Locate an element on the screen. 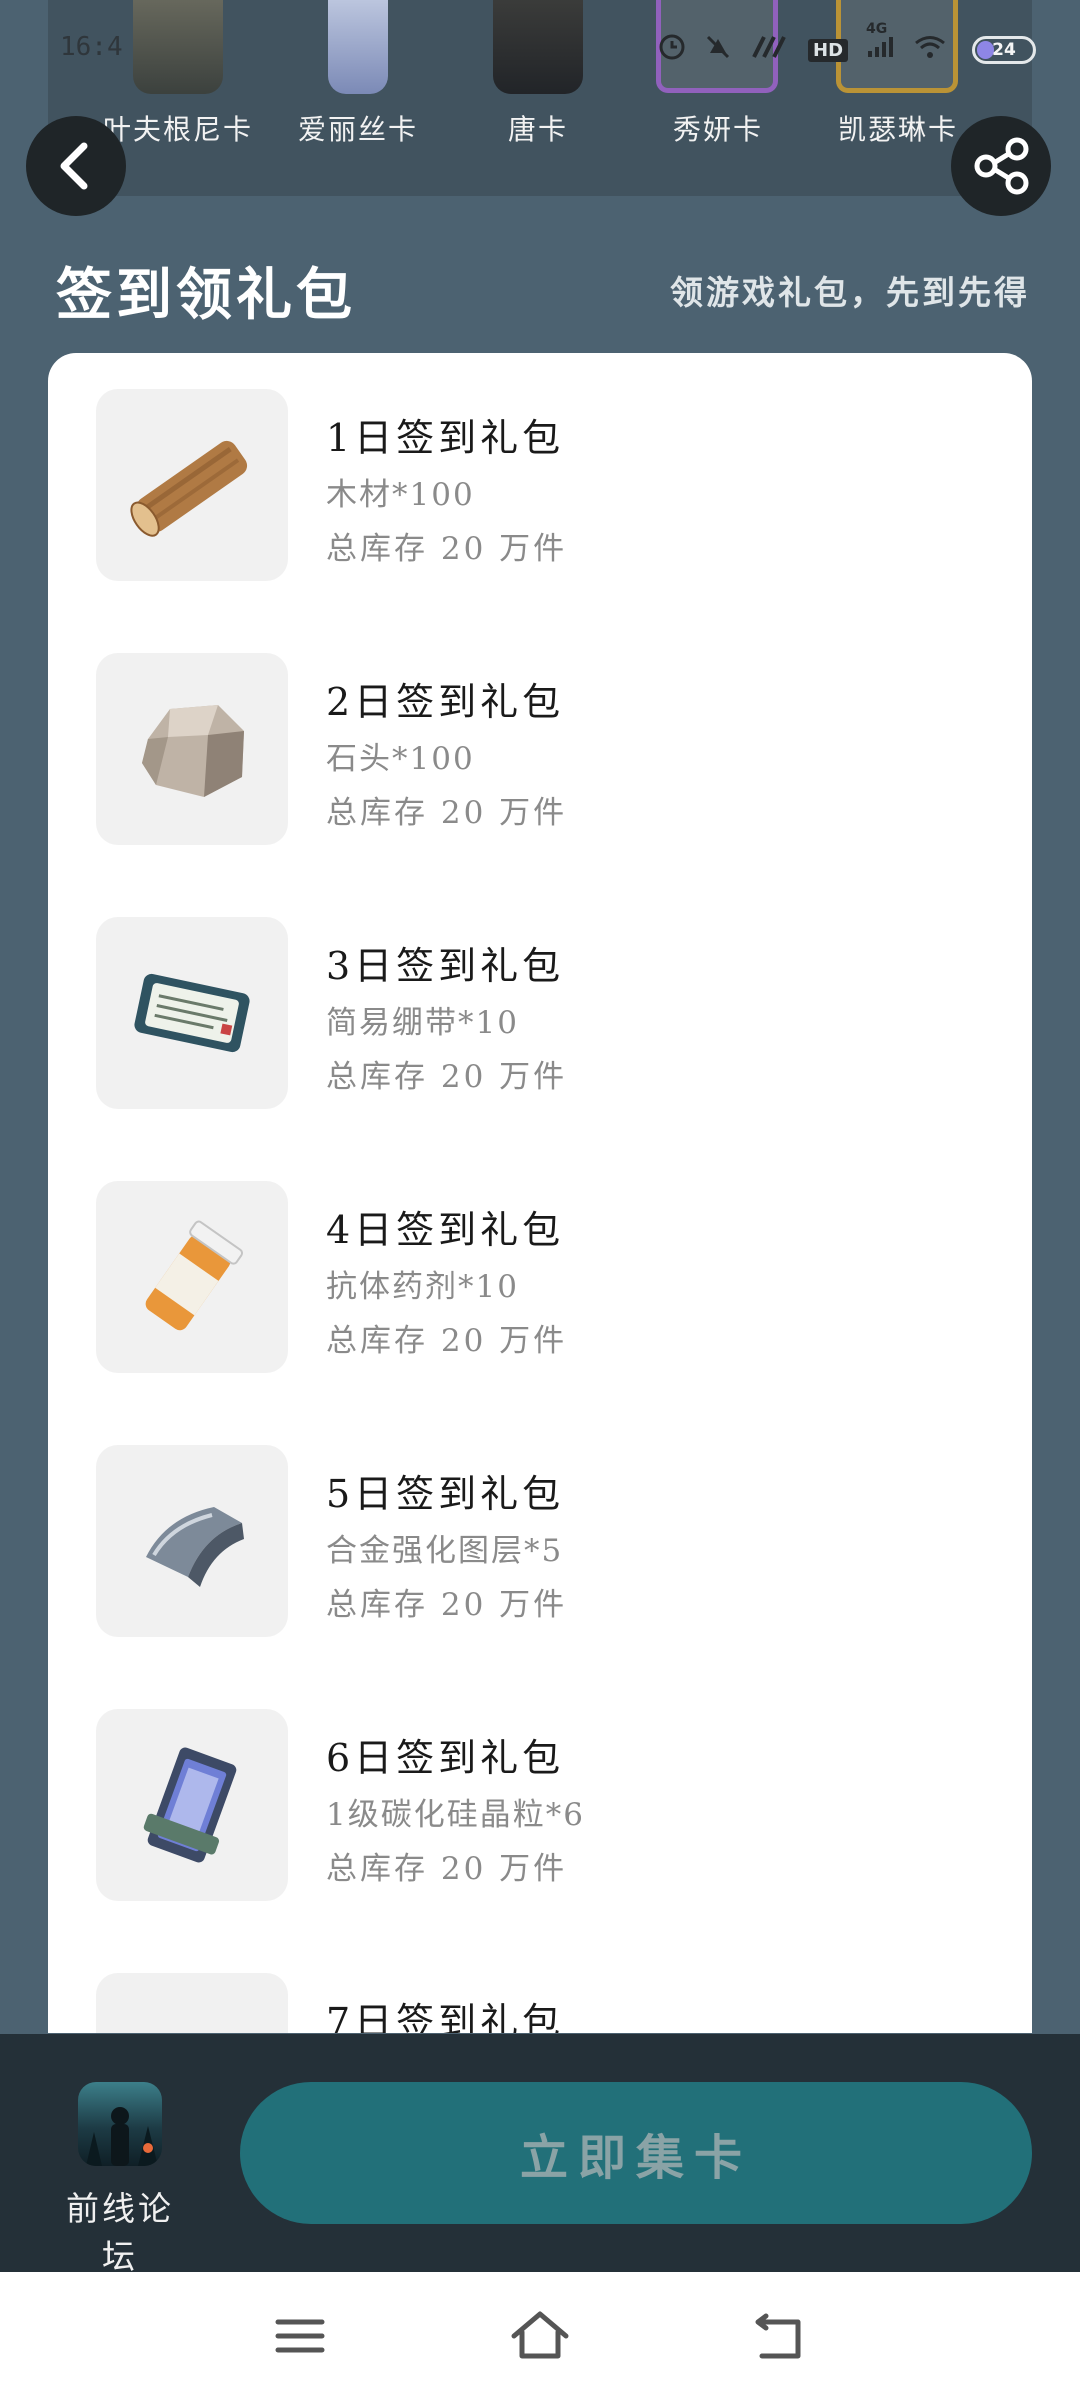  gift-title: 5日签到礼包 is located at coordinates (445, 1494).